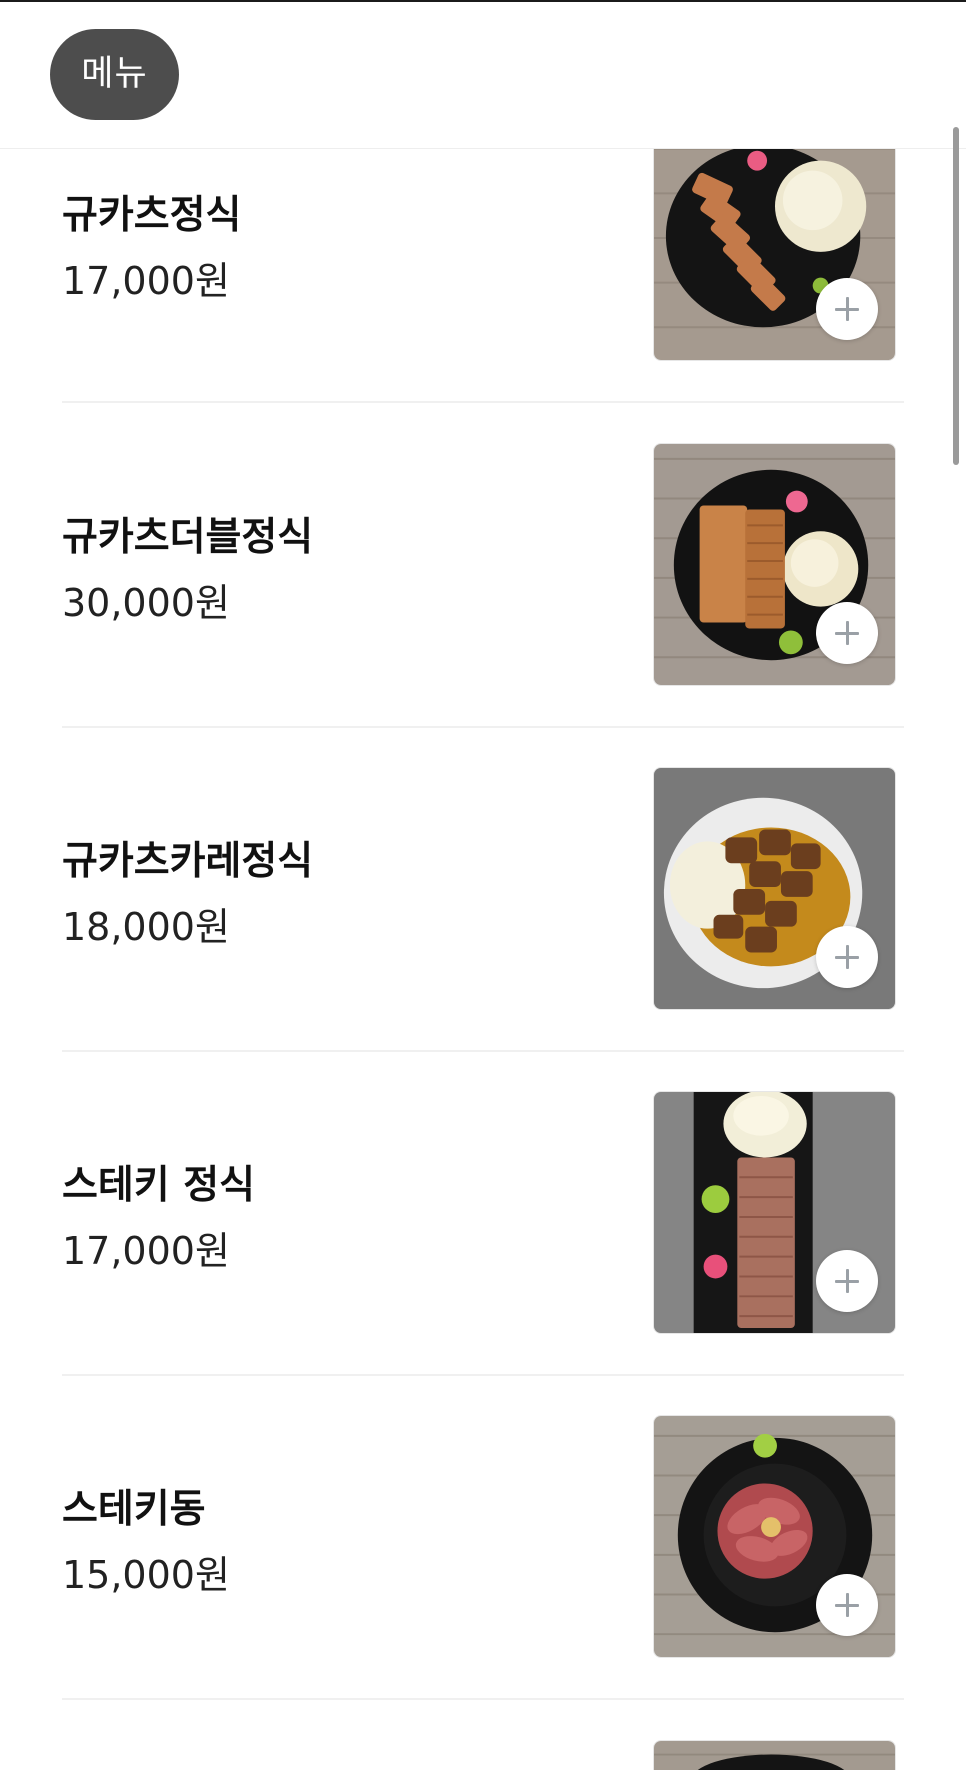 This screenshot has height=1770, width=966. What do you see at coordinates (146, 1575) in the screenshot?
I see `item-price: 15,000원` at bounding box center [146, 1575].